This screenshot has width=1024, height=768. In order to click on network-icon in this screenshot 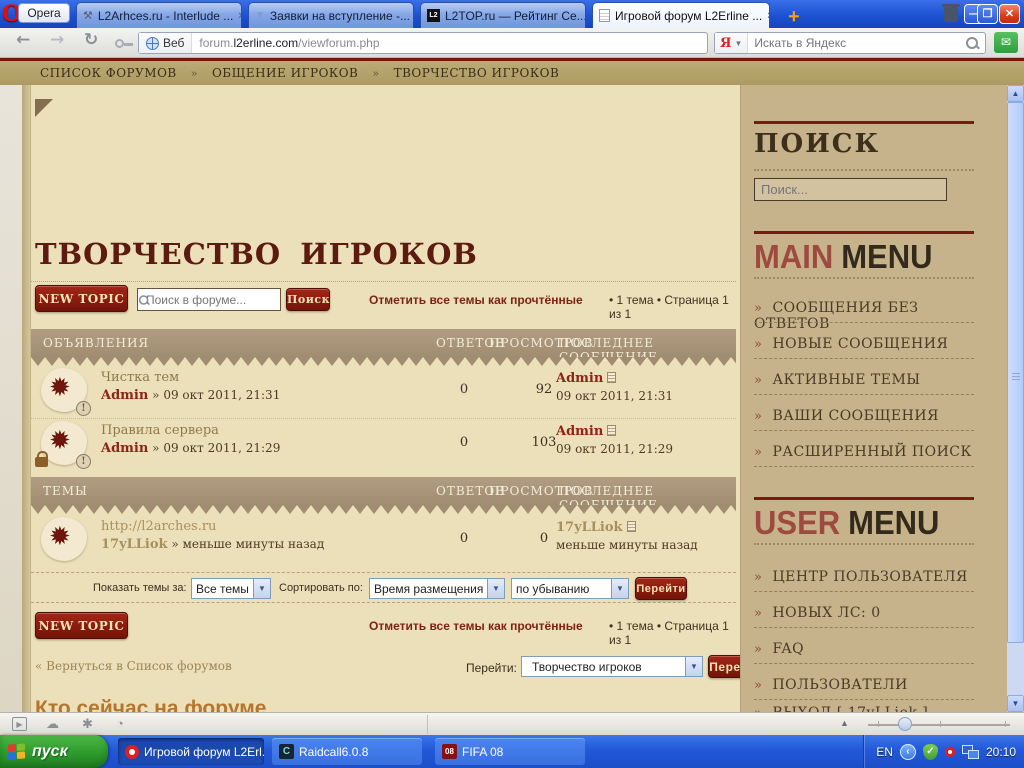, I will do `click(970, 751)`.